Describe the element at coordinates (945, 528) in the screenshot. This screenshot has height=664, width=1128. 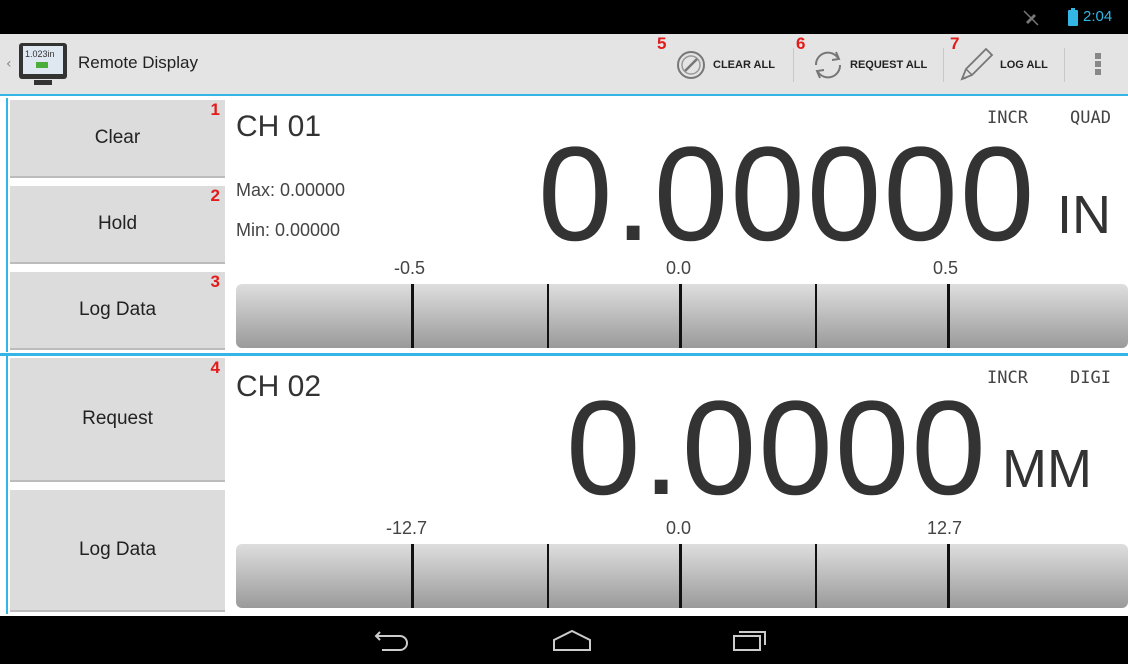
I see `scale-label-max: 12.7` at that location.